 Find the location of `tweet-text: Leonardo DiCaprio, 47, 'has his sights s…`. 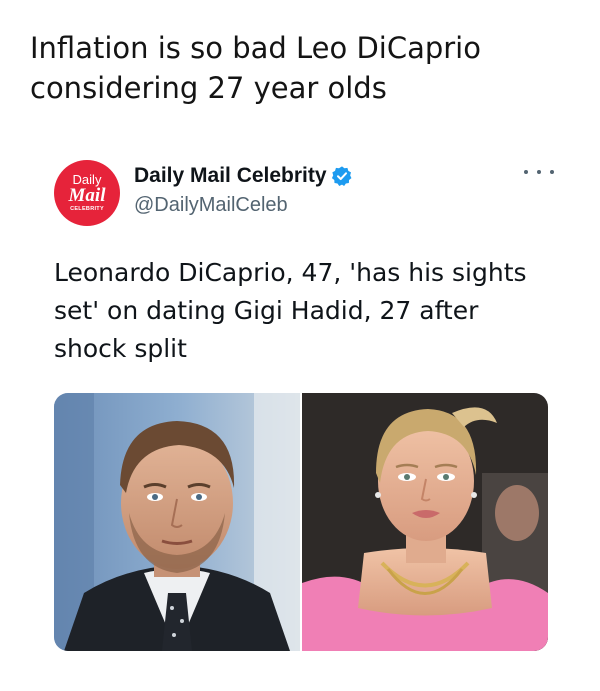

tweet-text: Leonardo DiCaprio, 47, 'has his sights s… is located at coordinates (304, 311).